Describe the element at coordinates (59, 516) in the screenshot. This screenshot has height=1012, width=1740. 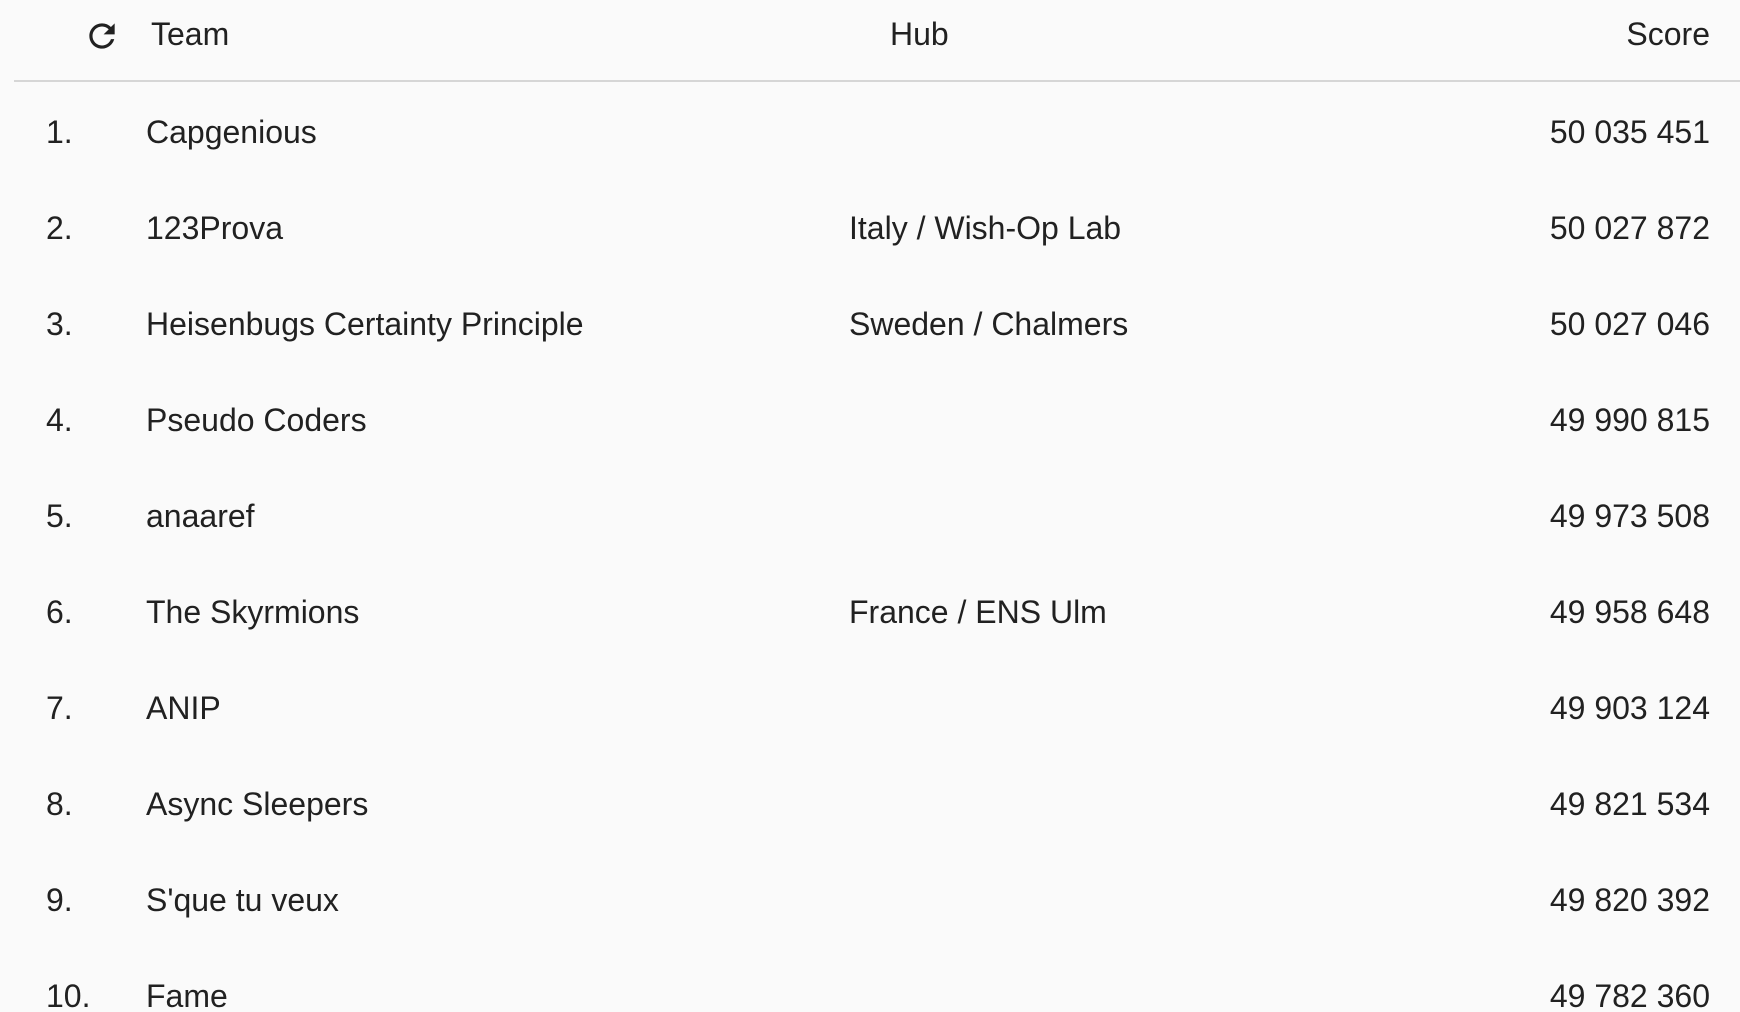
I see `rank-cell: 5.` at that location.